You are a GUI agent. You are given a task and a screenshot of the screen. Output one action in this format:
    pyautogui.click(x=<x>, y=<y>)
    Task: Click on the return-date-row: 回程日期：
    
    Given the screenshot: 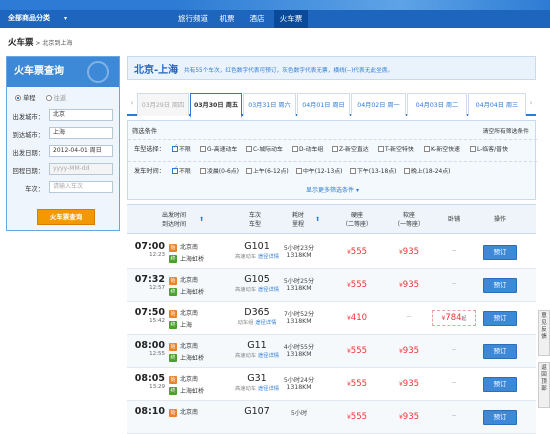 What is the action you would take?
    pyautogui.click(x=29, y=170)
    